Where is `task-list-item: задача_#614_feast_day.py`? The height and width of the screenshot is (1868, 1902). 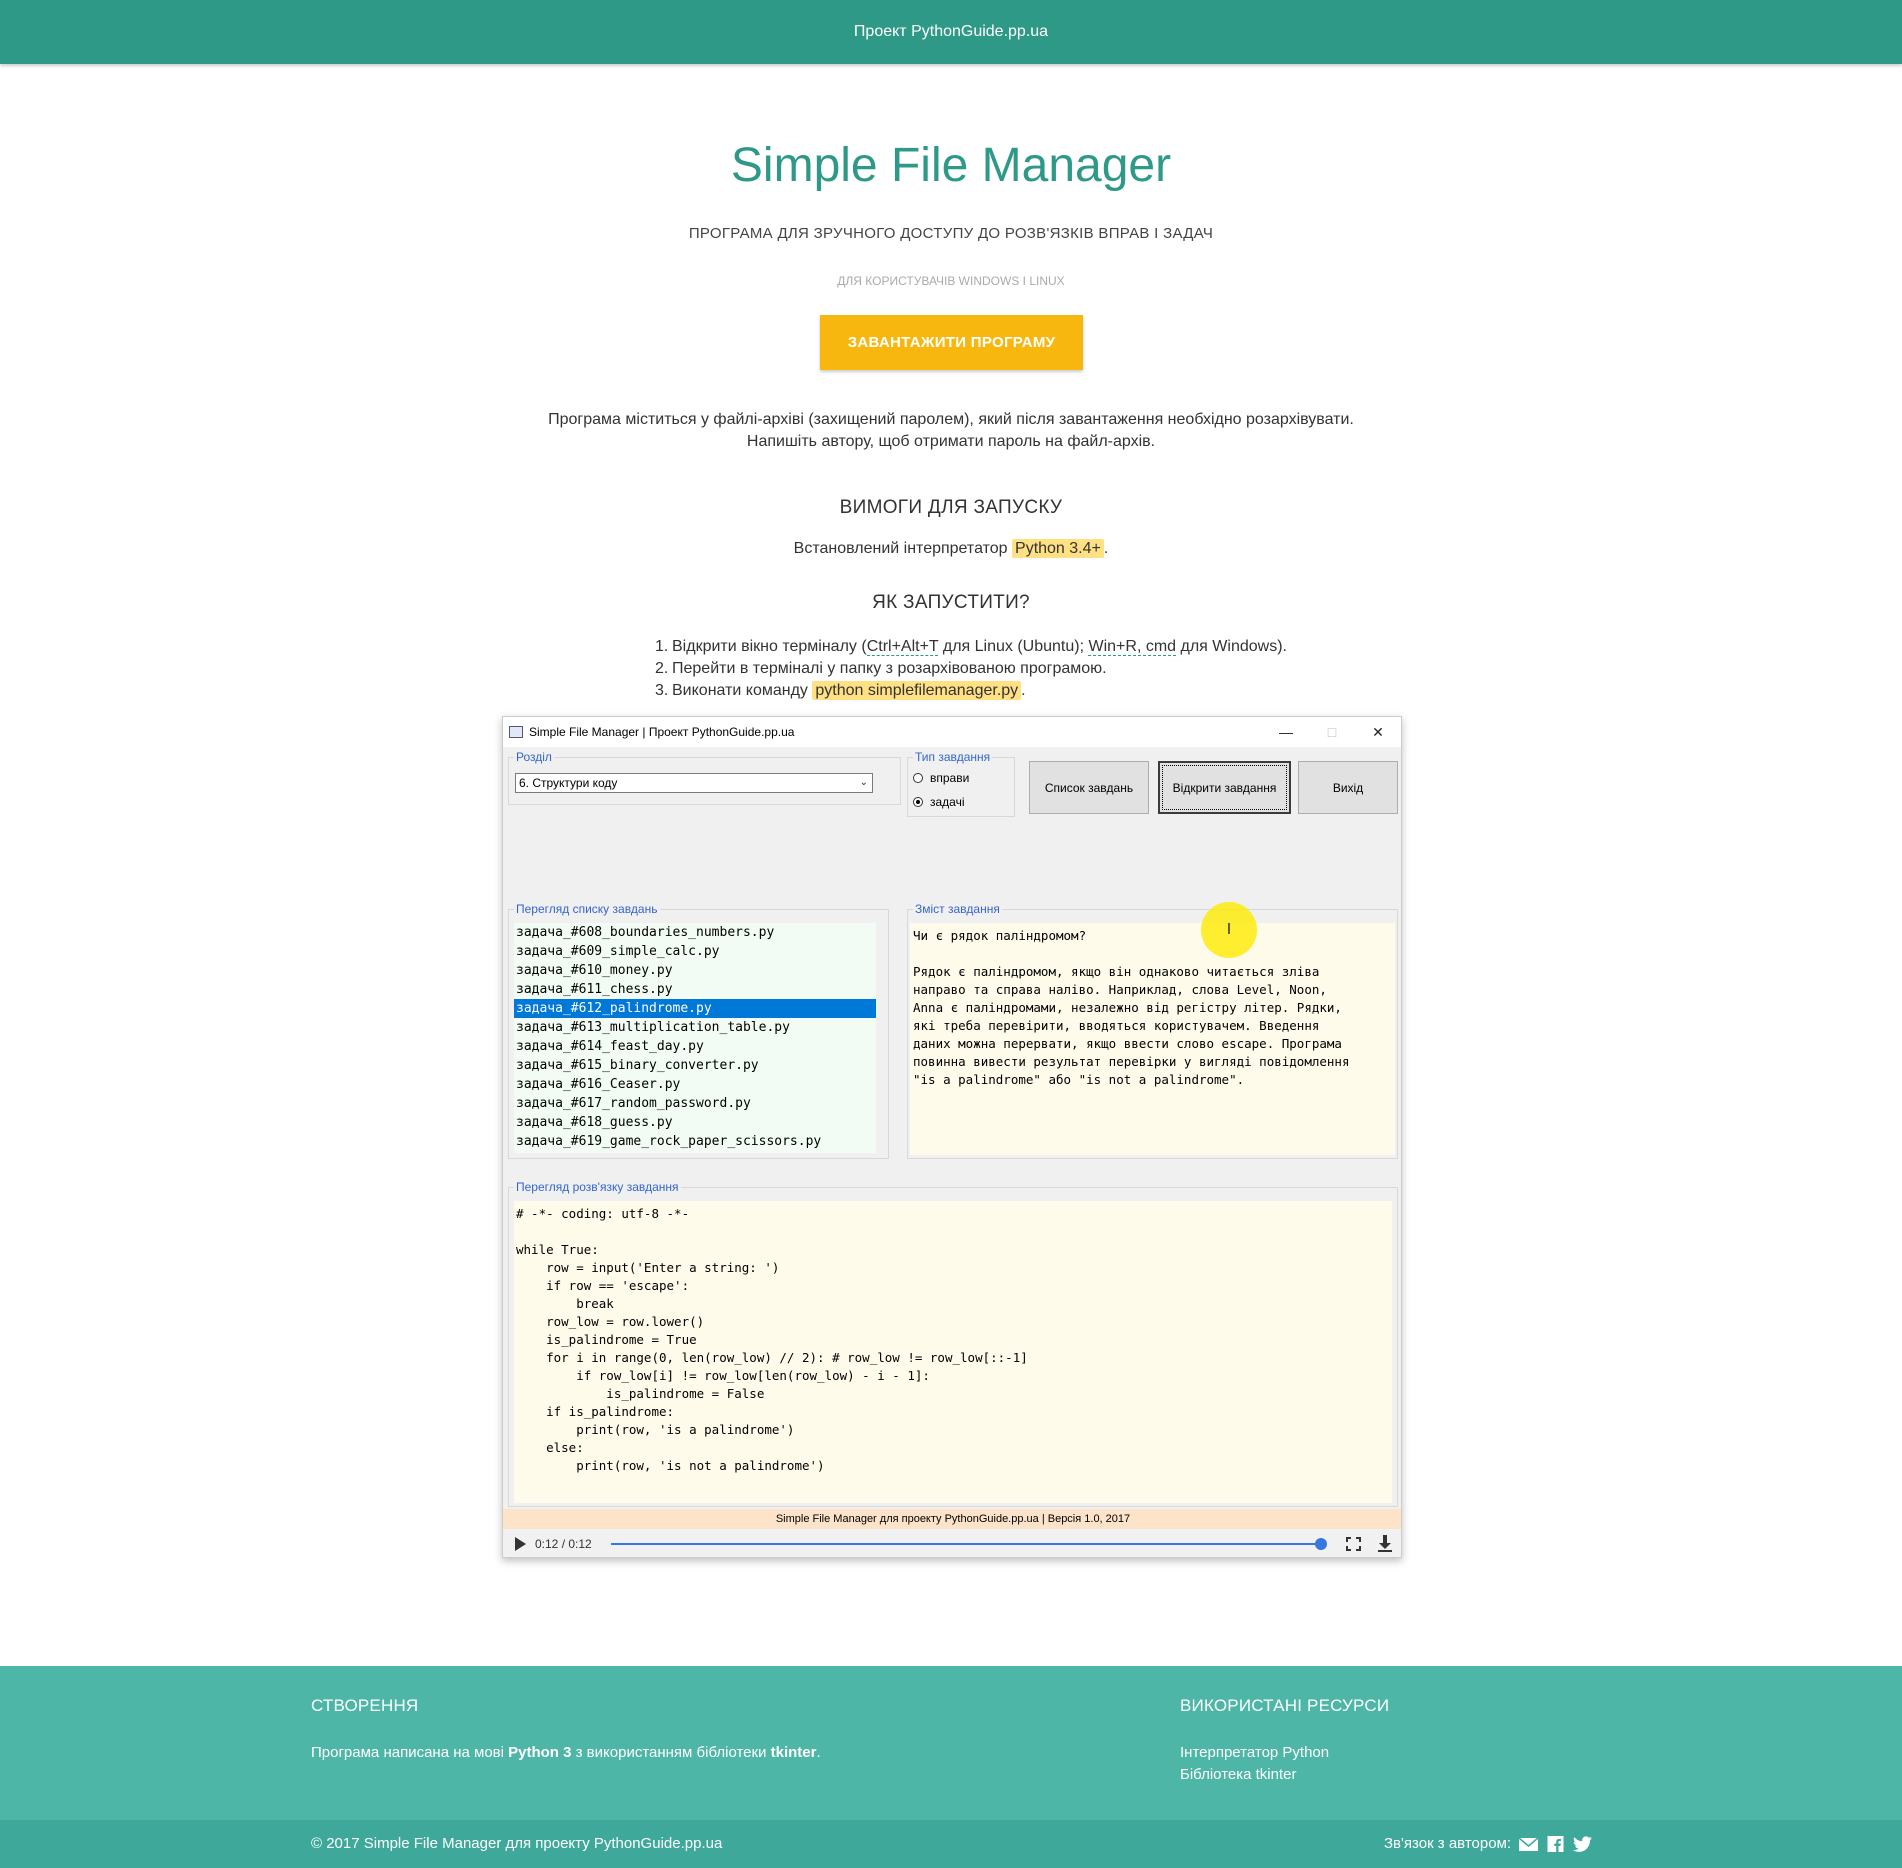
task-list-item: задача_#614_feast_day.py is located at coordinates (695, 1046).